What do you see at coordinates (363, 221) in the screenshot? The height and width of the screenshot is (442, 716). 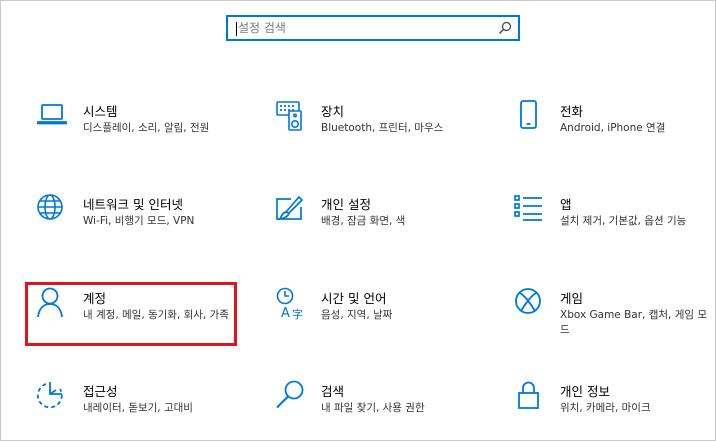 I see `tile-description: 배경, 잠금 화면, 색` at bounding box center [363, 221].